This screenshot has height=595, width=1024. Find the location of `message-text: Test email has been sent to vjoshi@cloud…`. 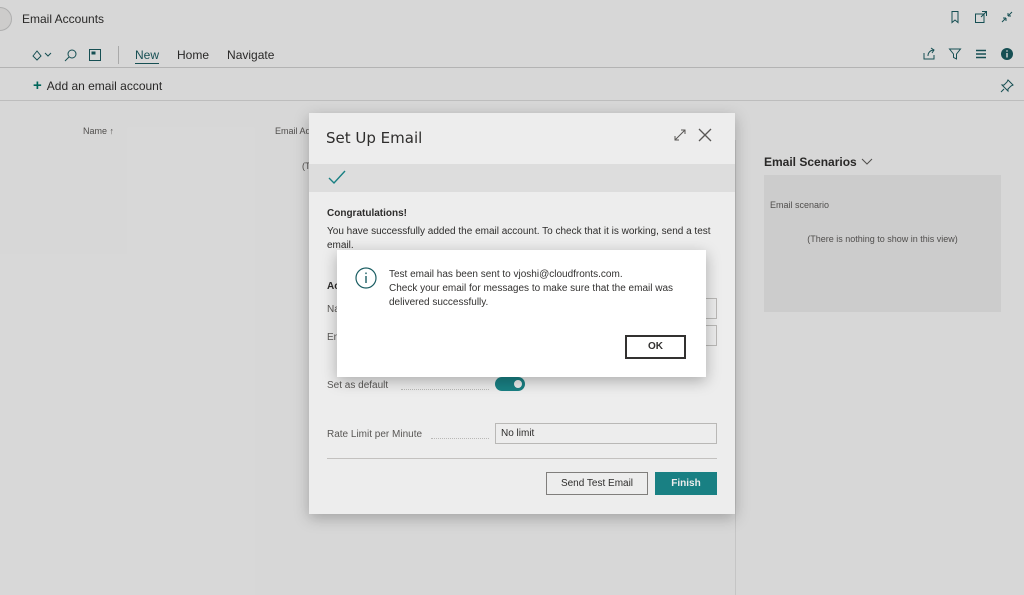

message-text: Test email has been sent to vjoshi@cloud… is located at coordinates (539, 289).